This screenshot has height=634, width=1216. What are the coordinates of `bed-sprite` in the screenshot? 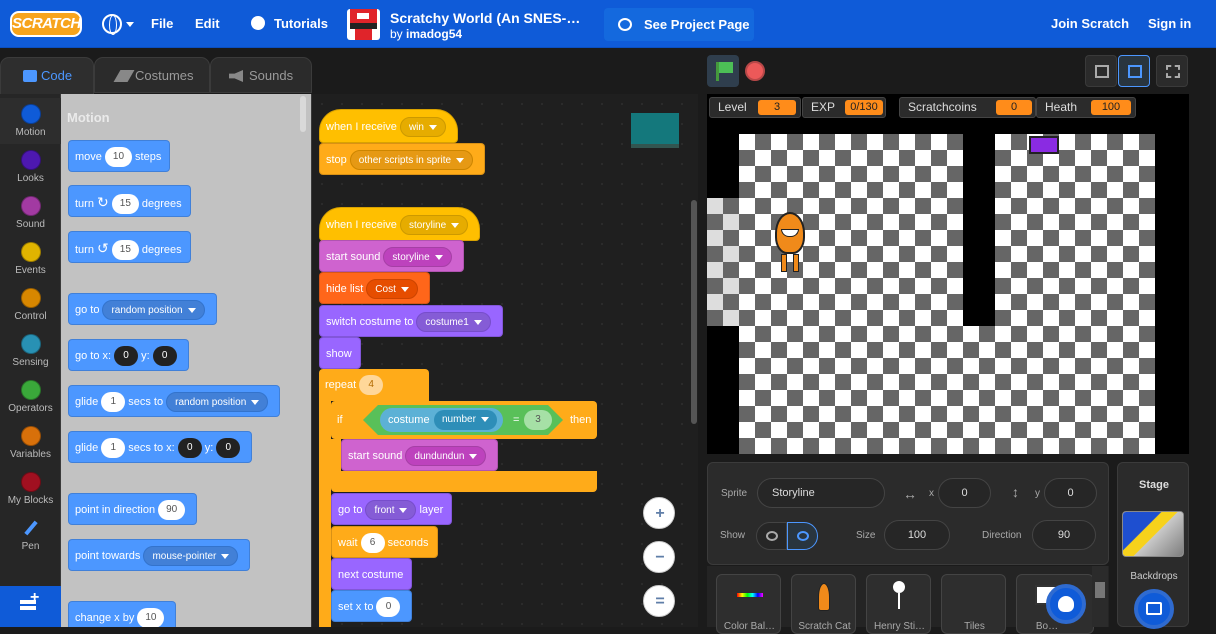 It's located at (1044, 145).